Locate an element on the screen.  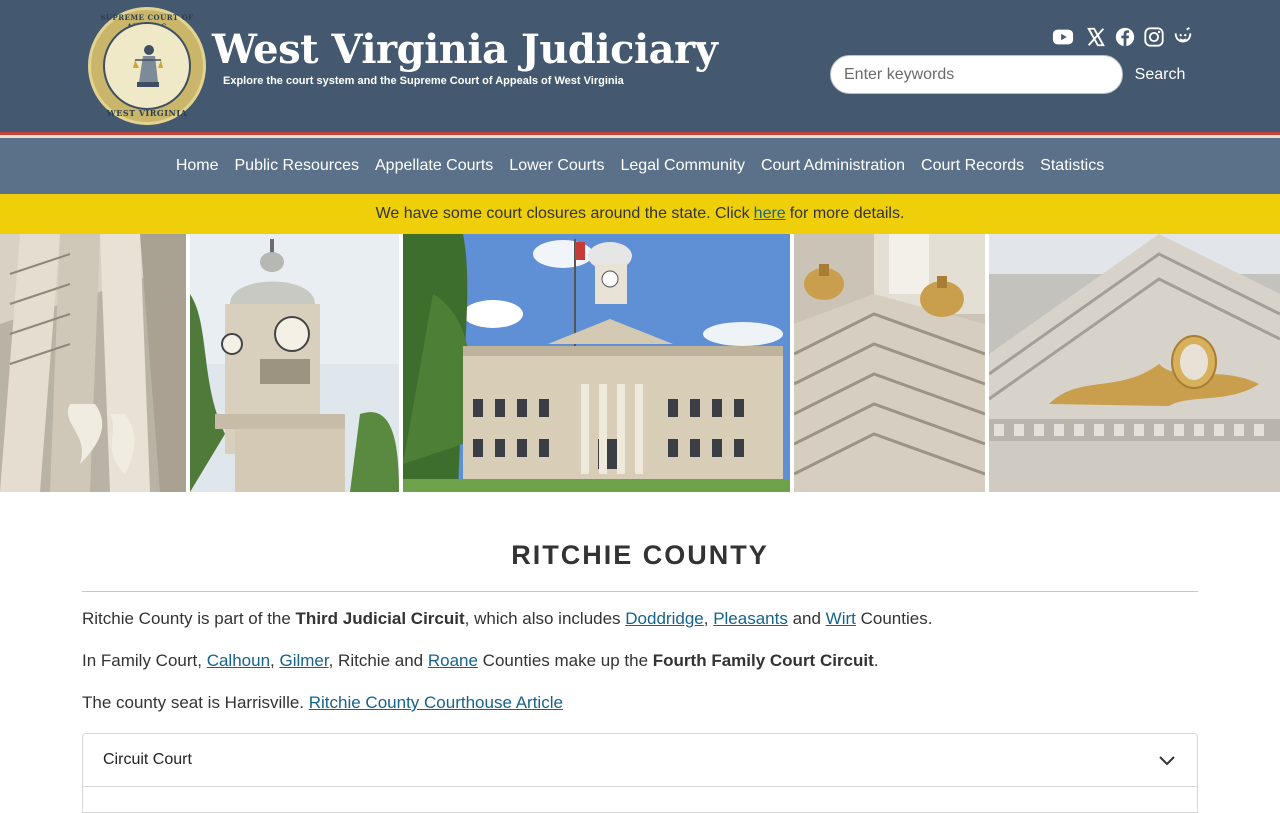
text: , Ritchie and is located at coordinates (378, 660).